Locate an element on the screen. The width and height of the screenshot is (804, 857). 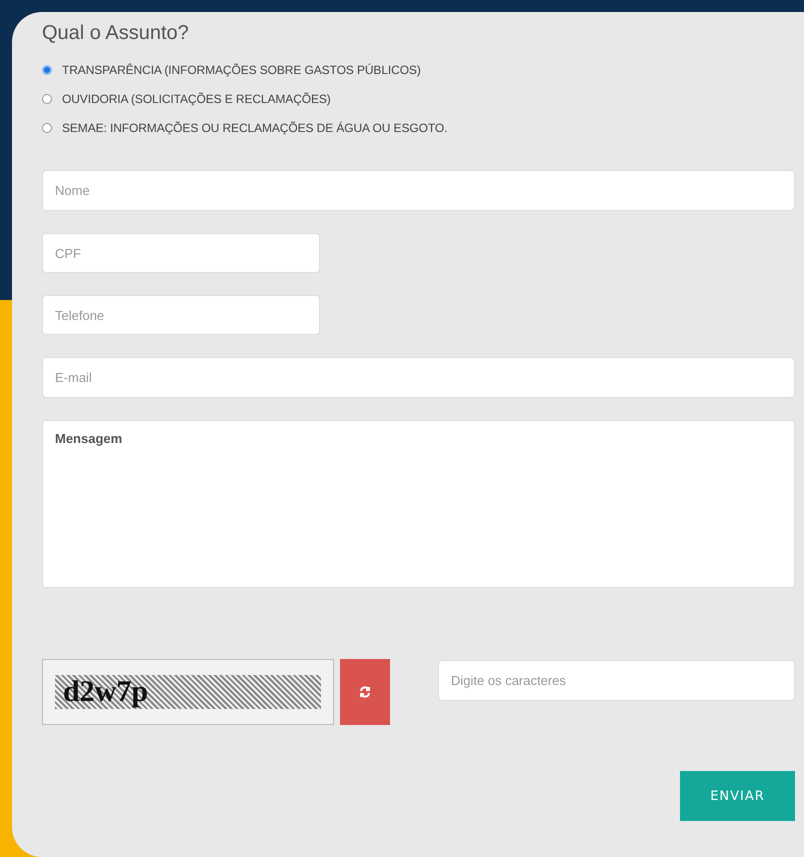
input-field: E-mail is located at coordinates (418, 377).